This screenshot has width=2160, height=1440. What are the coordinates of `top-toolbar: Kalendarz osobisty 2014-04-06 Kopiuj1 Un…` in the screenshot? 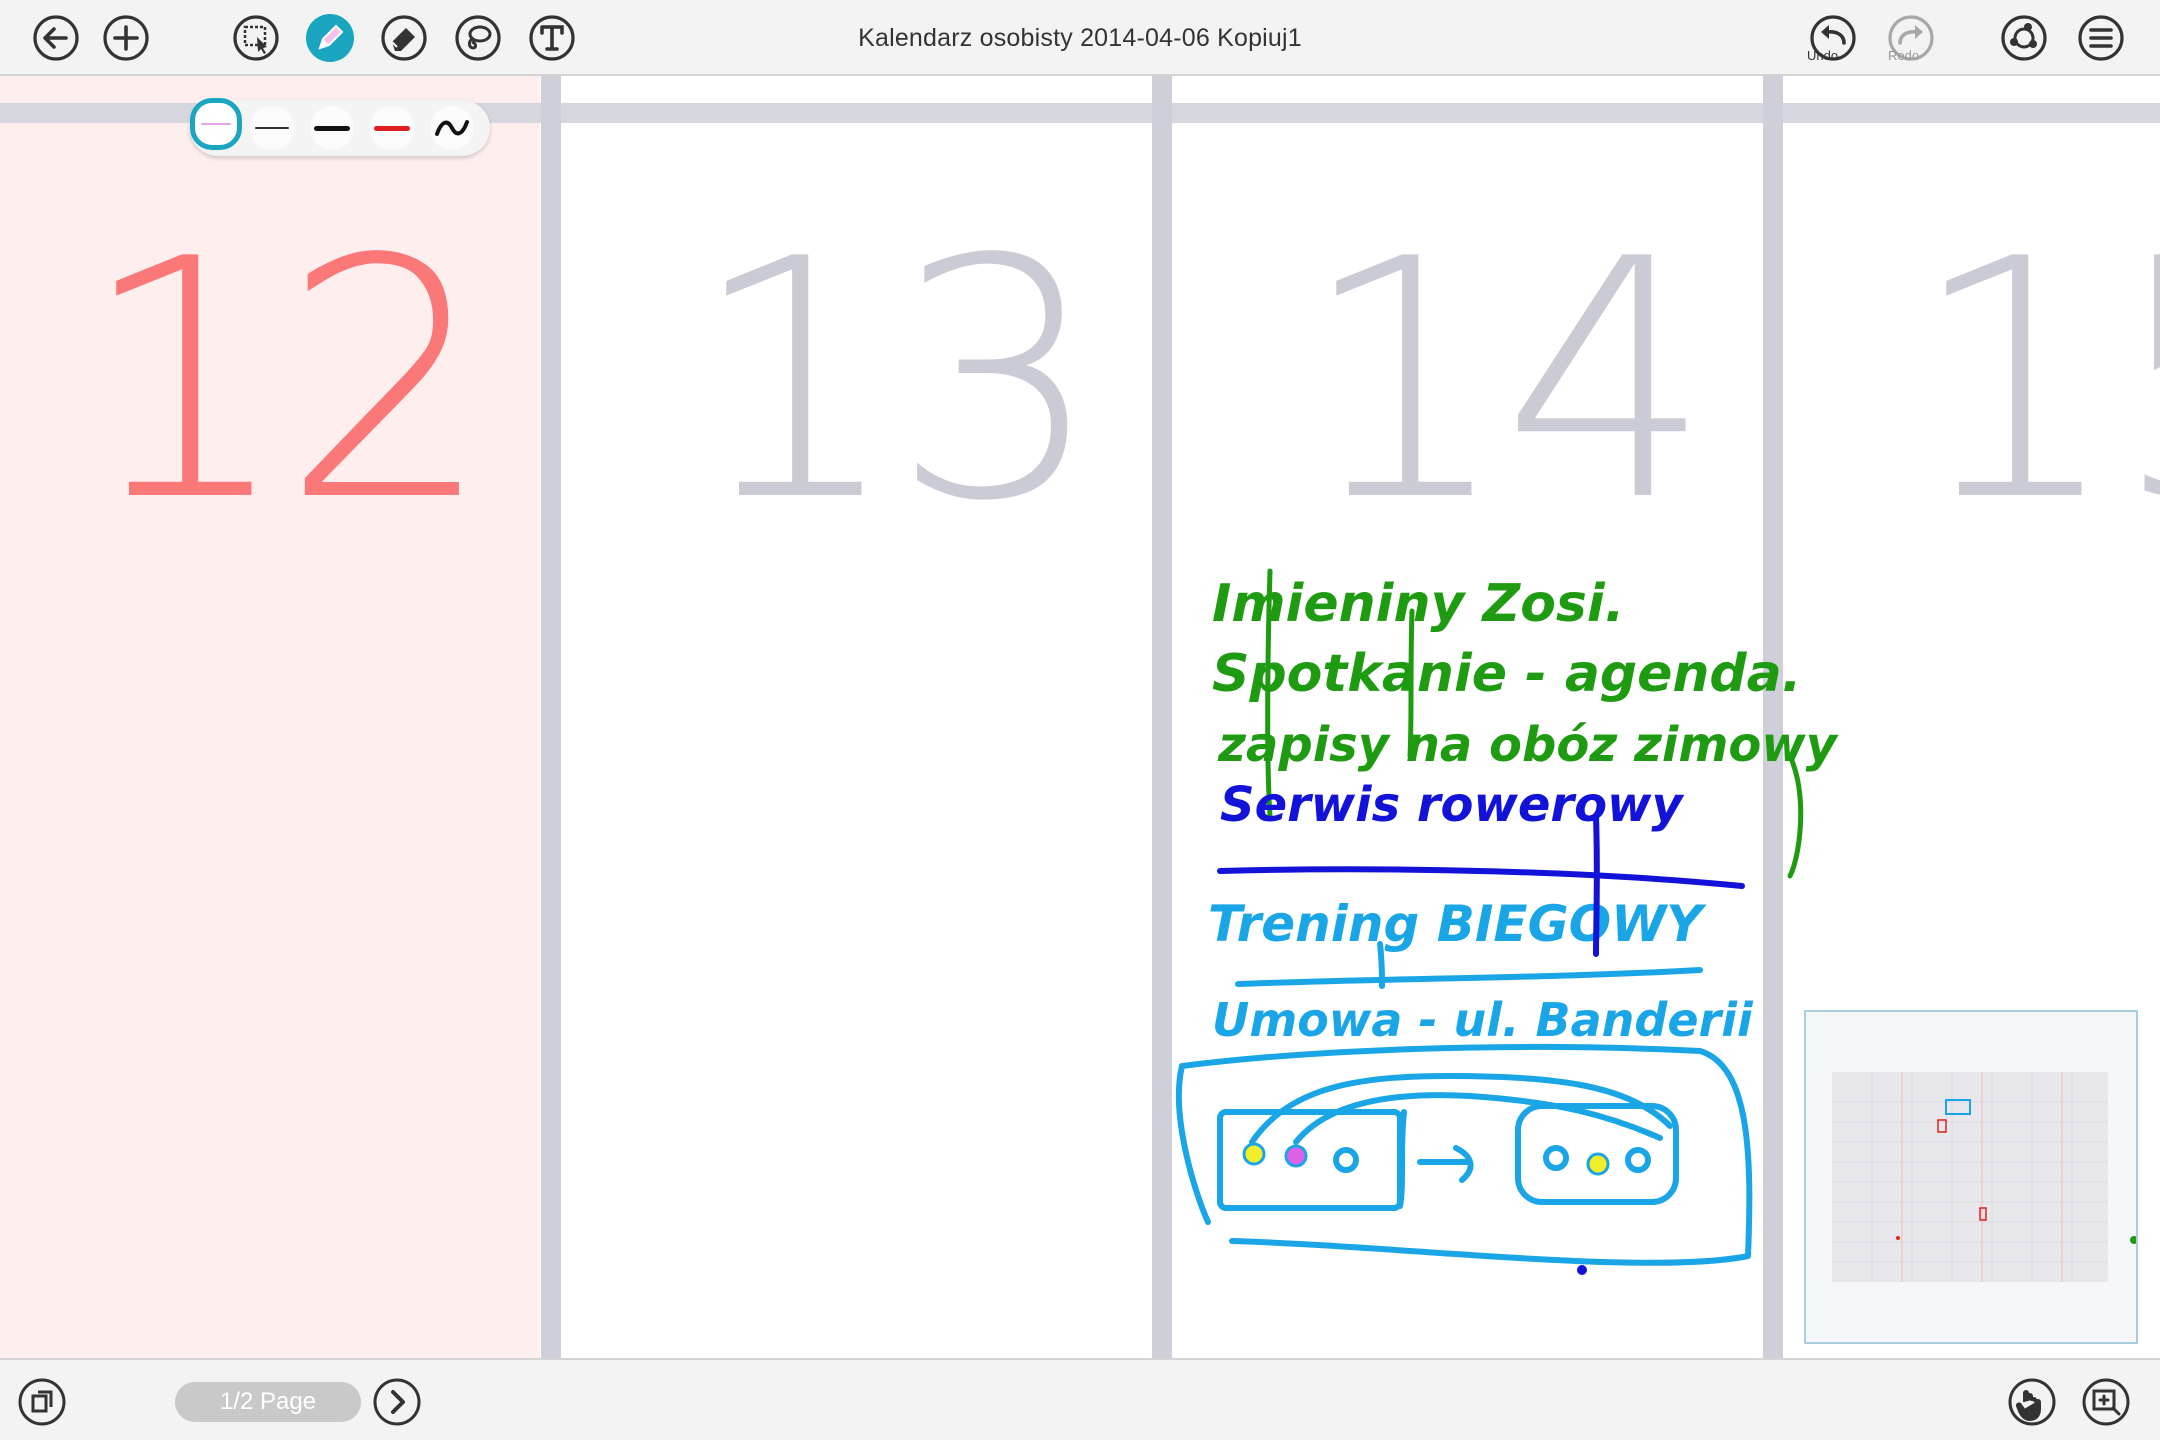 It's located at (1080, 38).